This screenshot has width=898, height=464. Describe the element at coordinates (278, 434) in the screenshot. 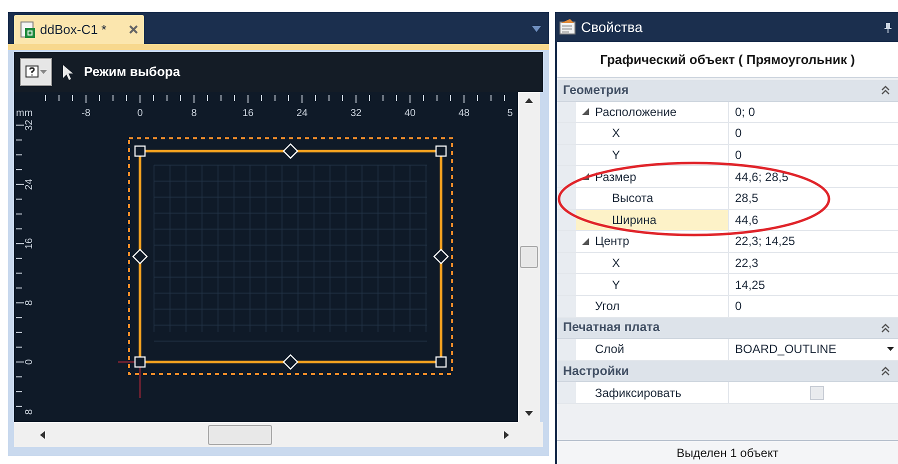

I see `horizontal-scrollbar` at that location.